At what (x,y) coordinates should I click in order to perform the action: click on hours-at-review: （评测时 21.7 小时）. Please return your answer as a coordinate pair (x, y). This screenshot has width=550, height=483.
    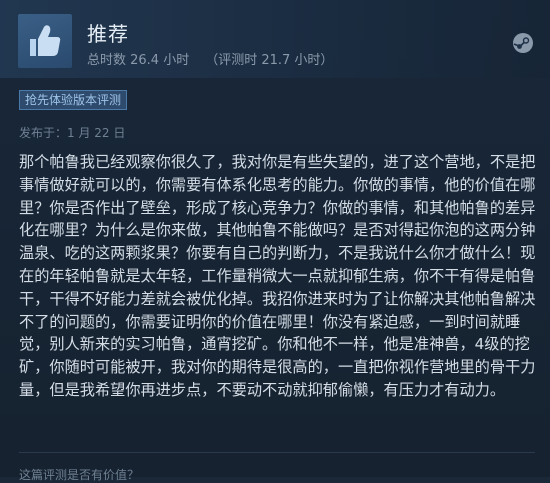
    Looking at the image, I should click on (269, 60).